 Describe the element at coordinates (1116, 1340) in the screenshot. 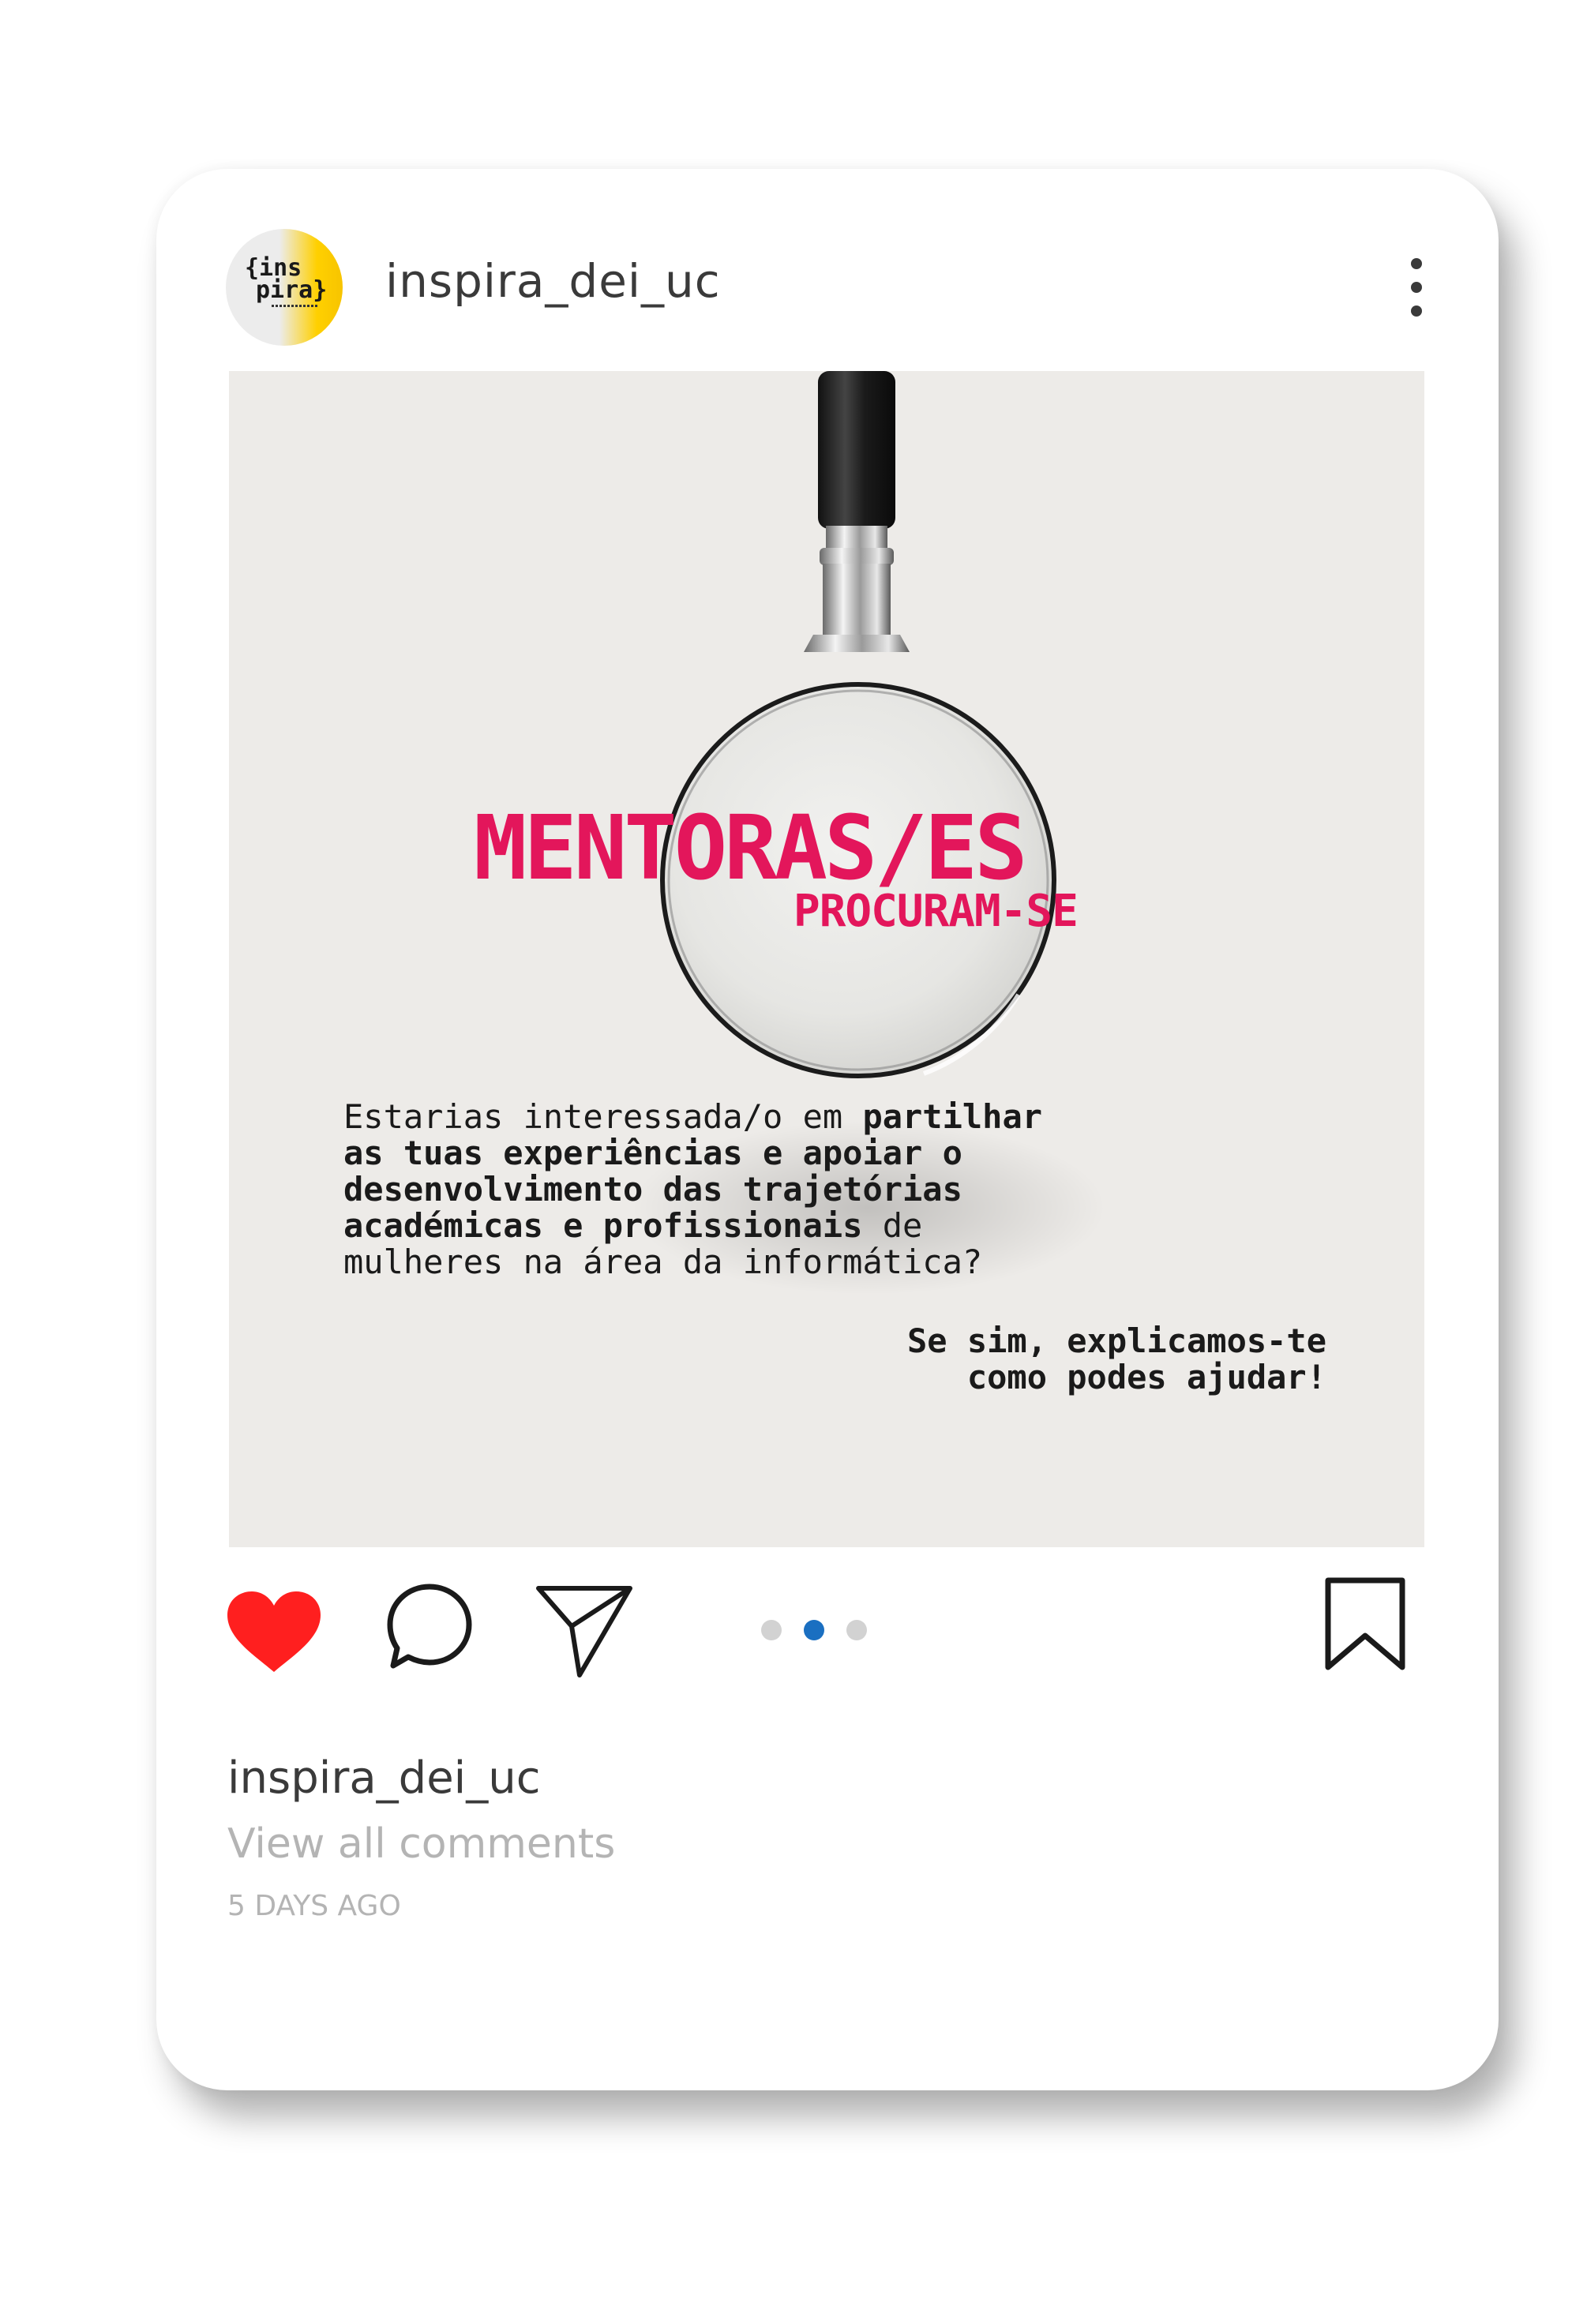

I see `cta-line1: Se sim, explicamos-te` at that location.